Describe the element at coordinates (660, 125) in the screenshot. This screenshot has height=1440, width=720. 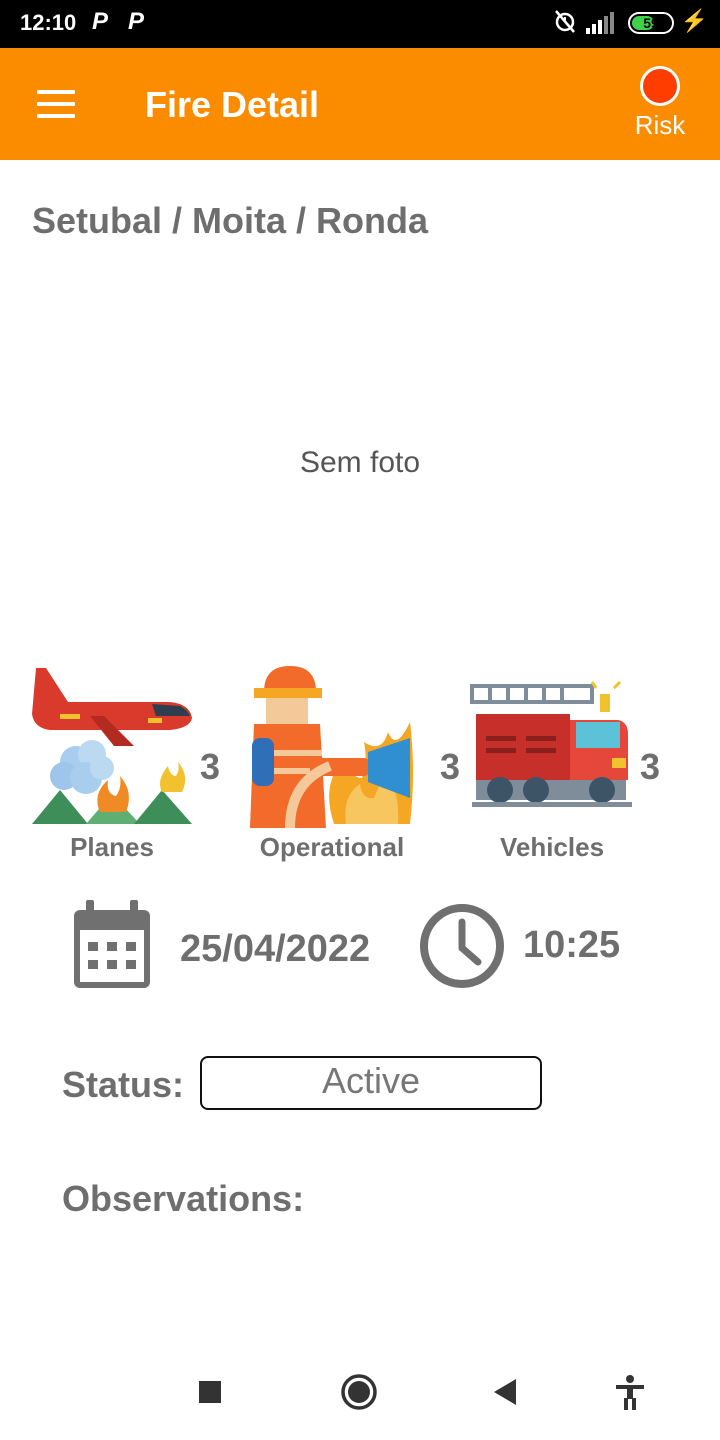
I see `risk-label: Risk` at that location.